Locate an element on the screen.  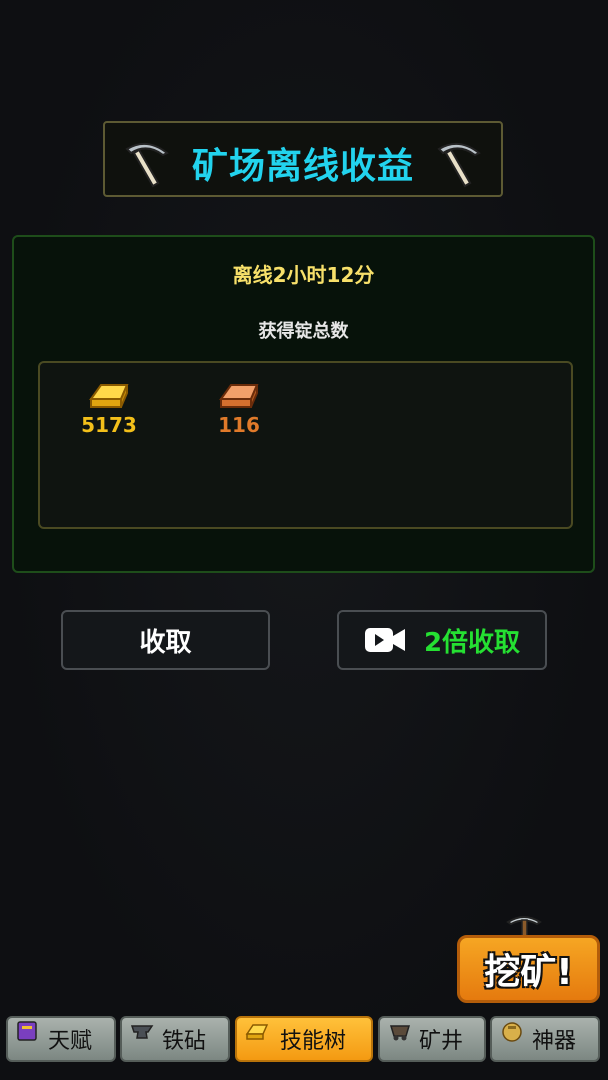
total-ingots-label: 获得锭总数 is located at coordinates (303, 331).